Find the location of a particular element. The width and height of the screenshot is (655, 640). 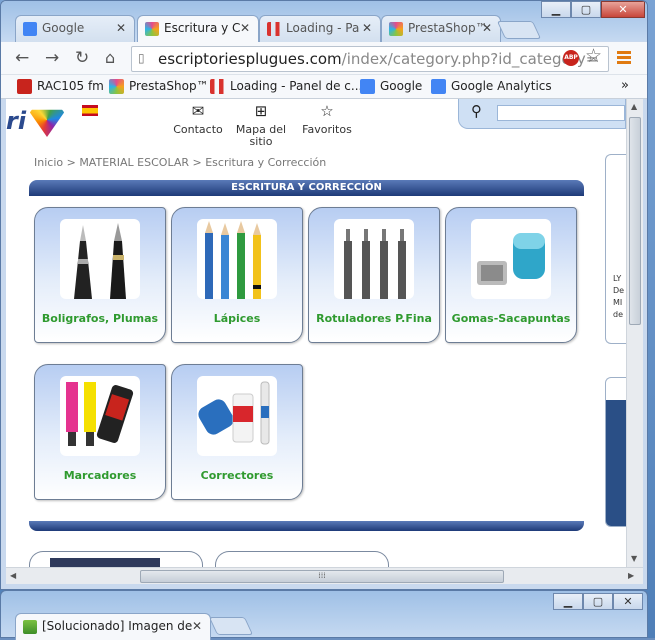

reload-icon: ↻ is located at coordinates (82, 58).